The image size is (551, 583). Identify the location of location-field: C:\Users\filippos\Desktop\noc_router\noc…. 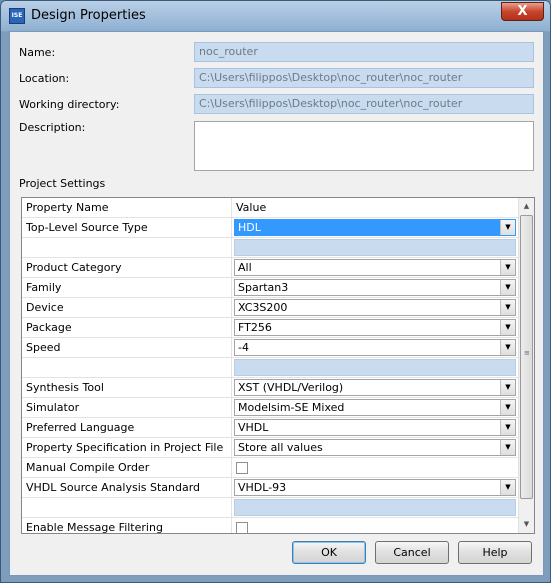
(364, 78).